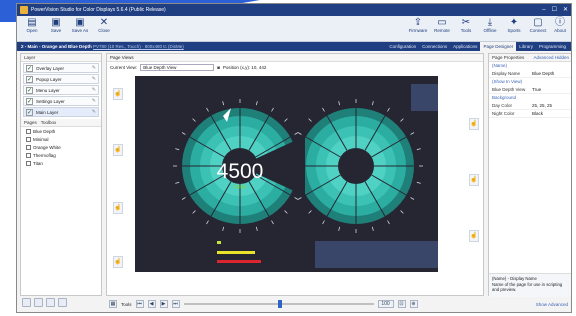 The image size is (576, 316). I want to click on tab-page-designer: Page Designer, so click(498, 46).